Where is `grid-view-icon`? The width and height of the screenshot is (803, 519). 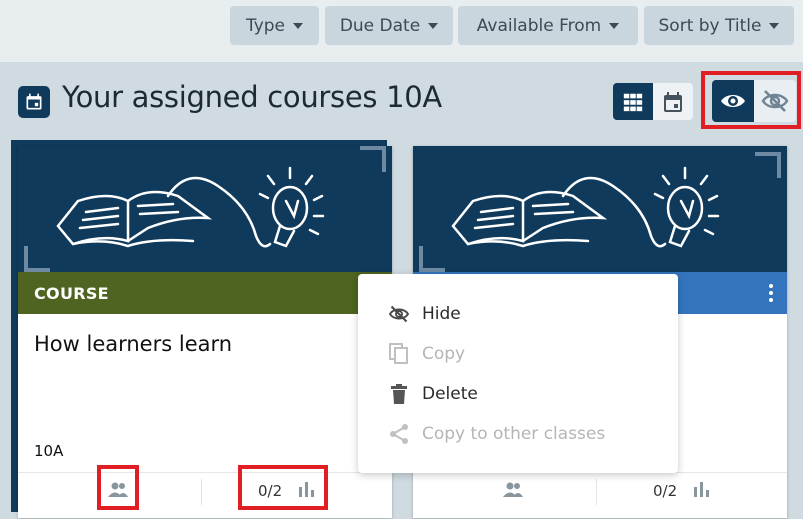
grid-view-icon is located at coordinates (633, 102).